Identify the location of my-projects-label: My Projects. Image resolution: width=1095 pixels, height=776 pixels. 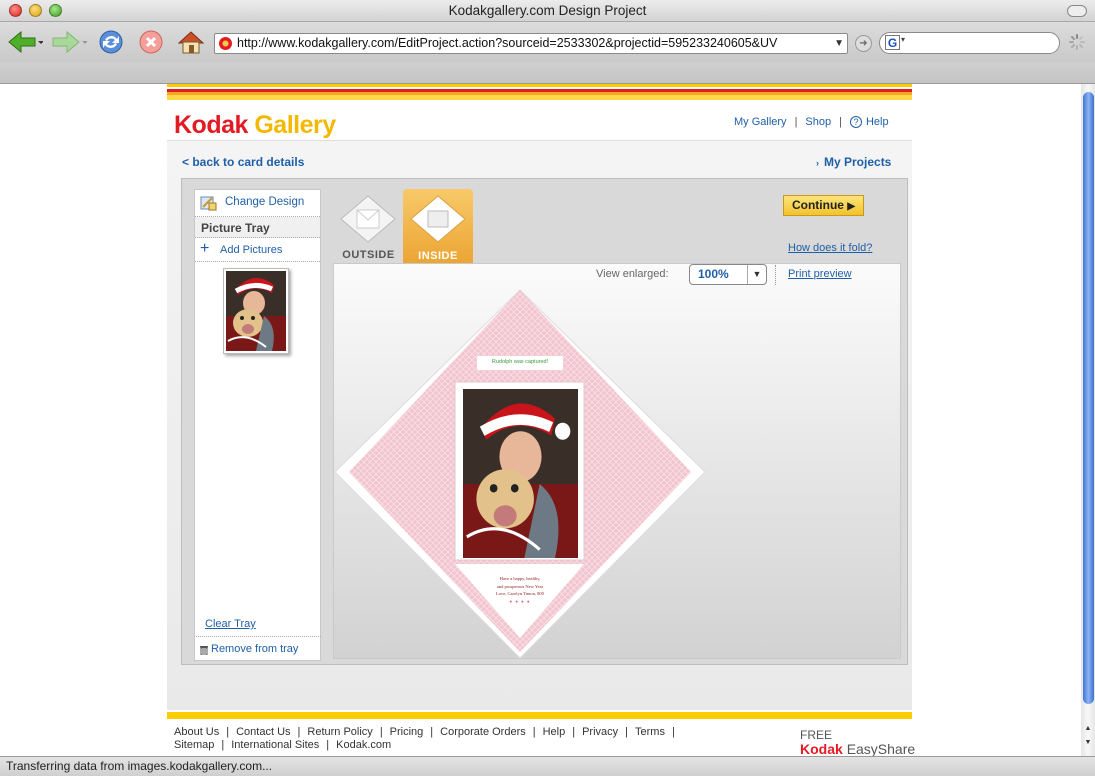
(858, 162).